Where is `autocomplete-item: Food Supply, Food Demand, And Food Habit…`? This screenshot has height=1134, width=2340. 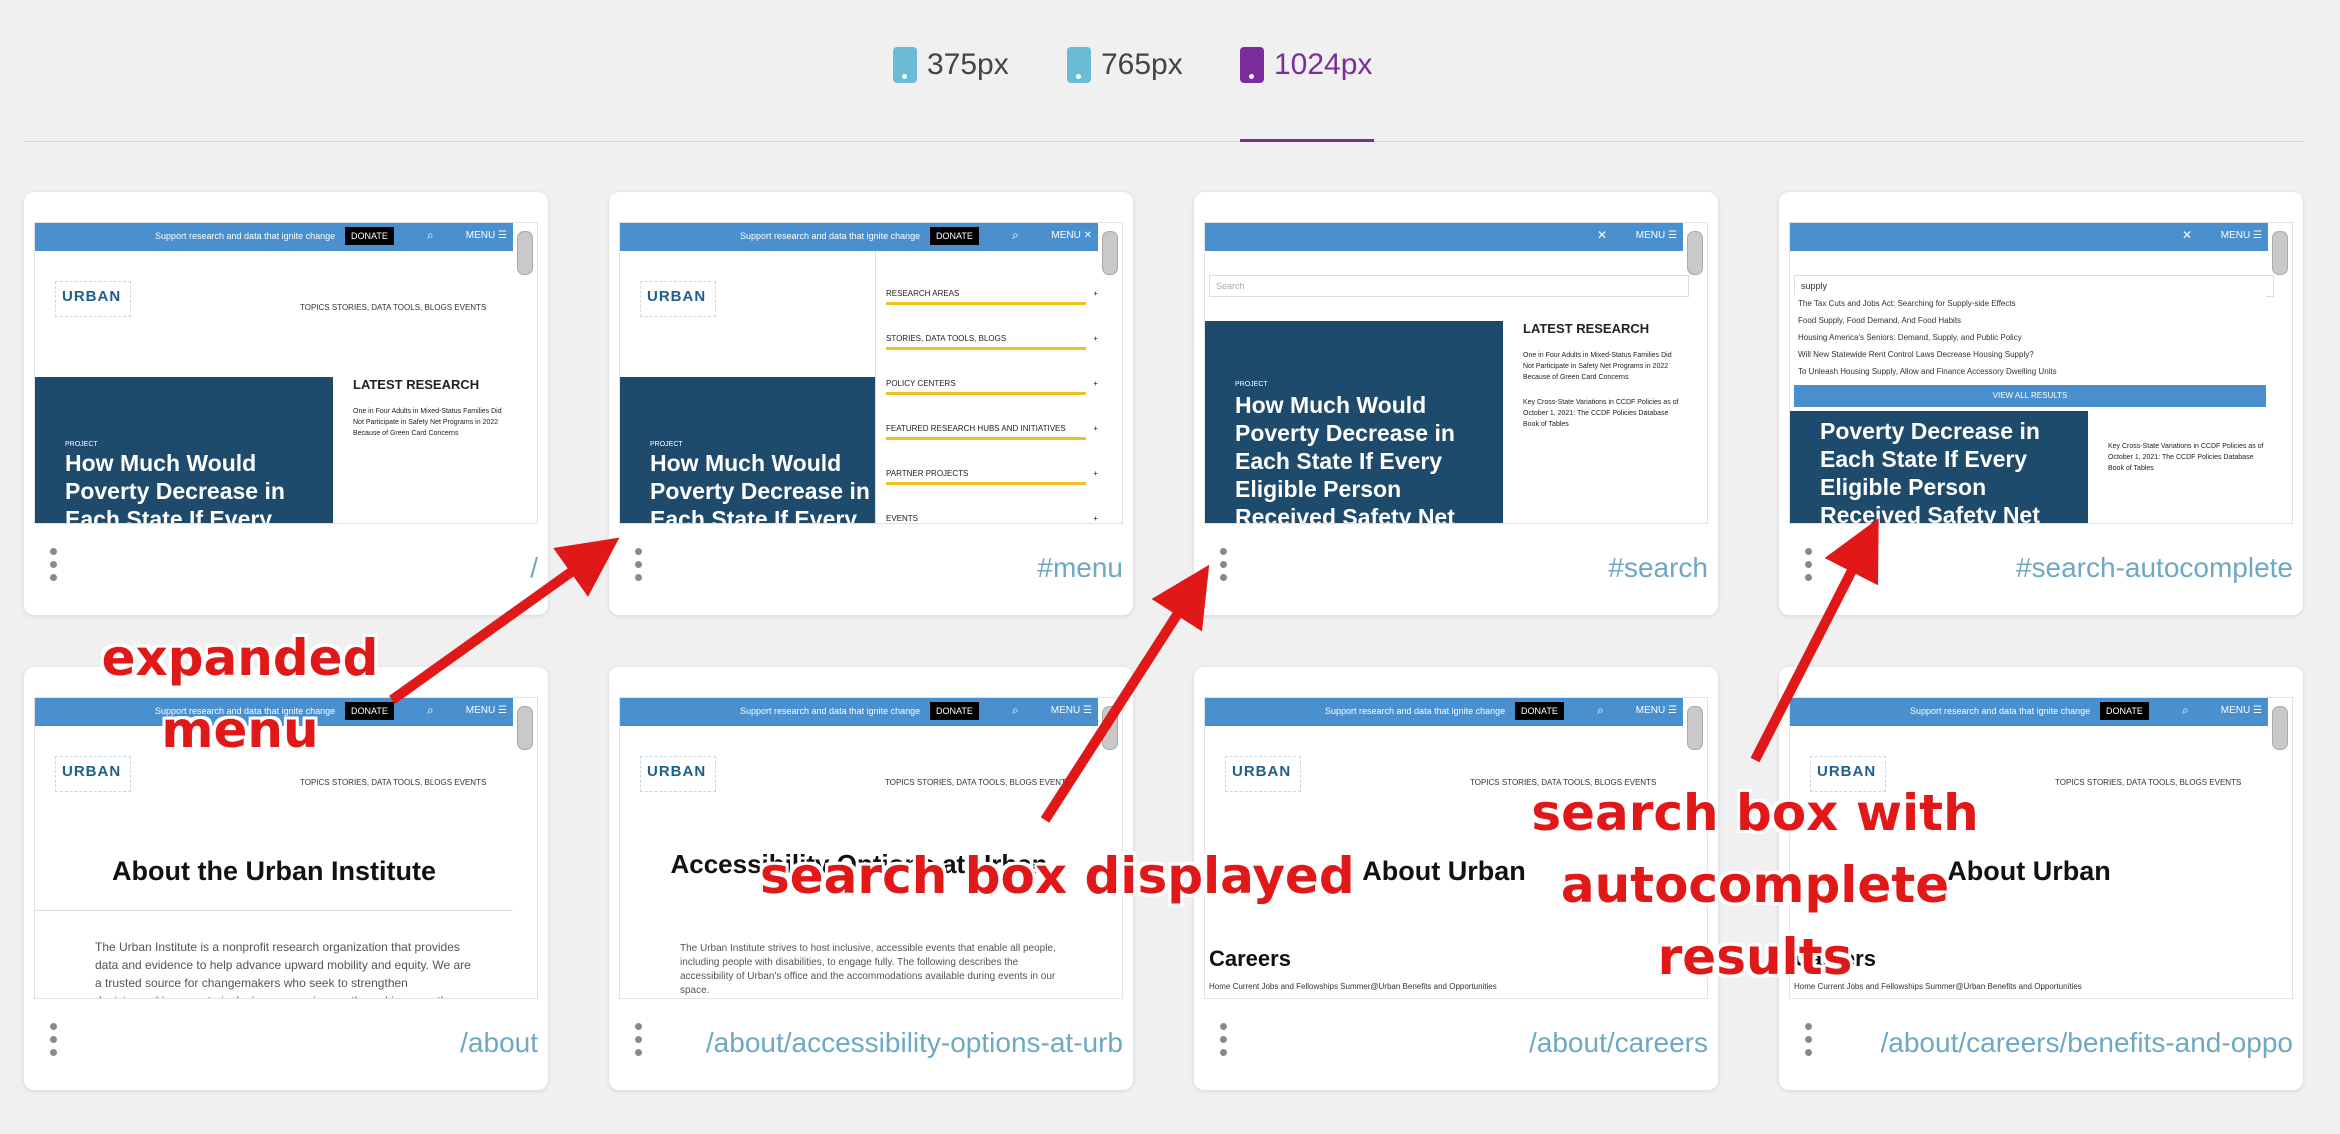
autocomplete-item: Food Supply, Food Demand, And Food Habit… is located at coordinates (1880, 320).